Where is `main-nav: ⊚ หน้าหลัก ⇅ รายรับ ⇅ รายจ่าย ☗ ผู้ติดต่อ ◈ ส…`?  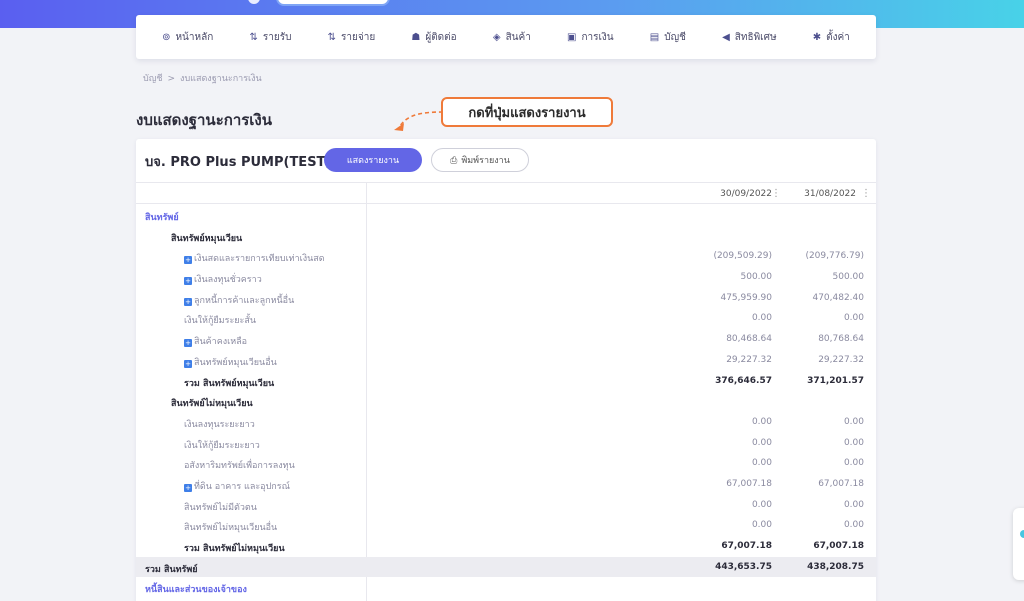
main-nav: ⊚ หน้าหลัก ⇅ รายรับ ⇅ รายจ่าย ☗ ผู้ติดต่อ ◈ ส… is located at coordinates (506, 37).